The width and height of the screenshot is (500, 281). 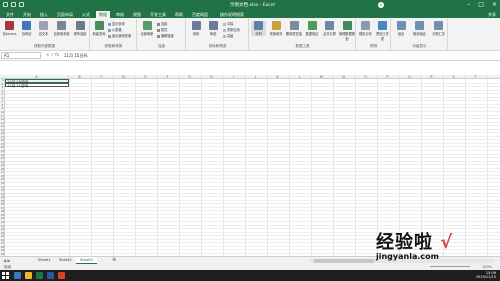 I want to click on tab-data: 数据, so click(x=103, y=14).